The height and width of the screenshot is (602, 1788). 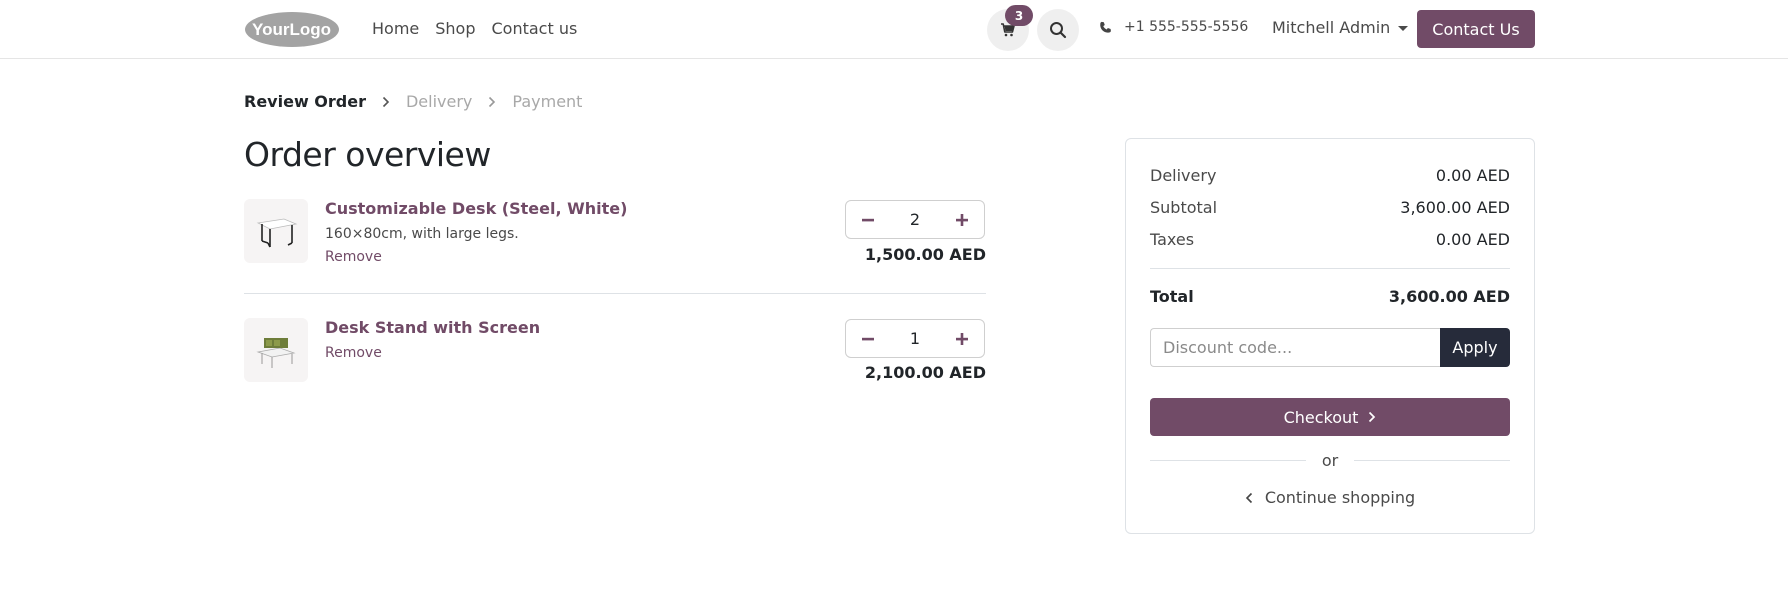 What do you see at coordinates (1330, 175) in the screenshot?
I see `summary-row-delivery: Delivery 0.00 AED` at bounding box center [1330, 175].